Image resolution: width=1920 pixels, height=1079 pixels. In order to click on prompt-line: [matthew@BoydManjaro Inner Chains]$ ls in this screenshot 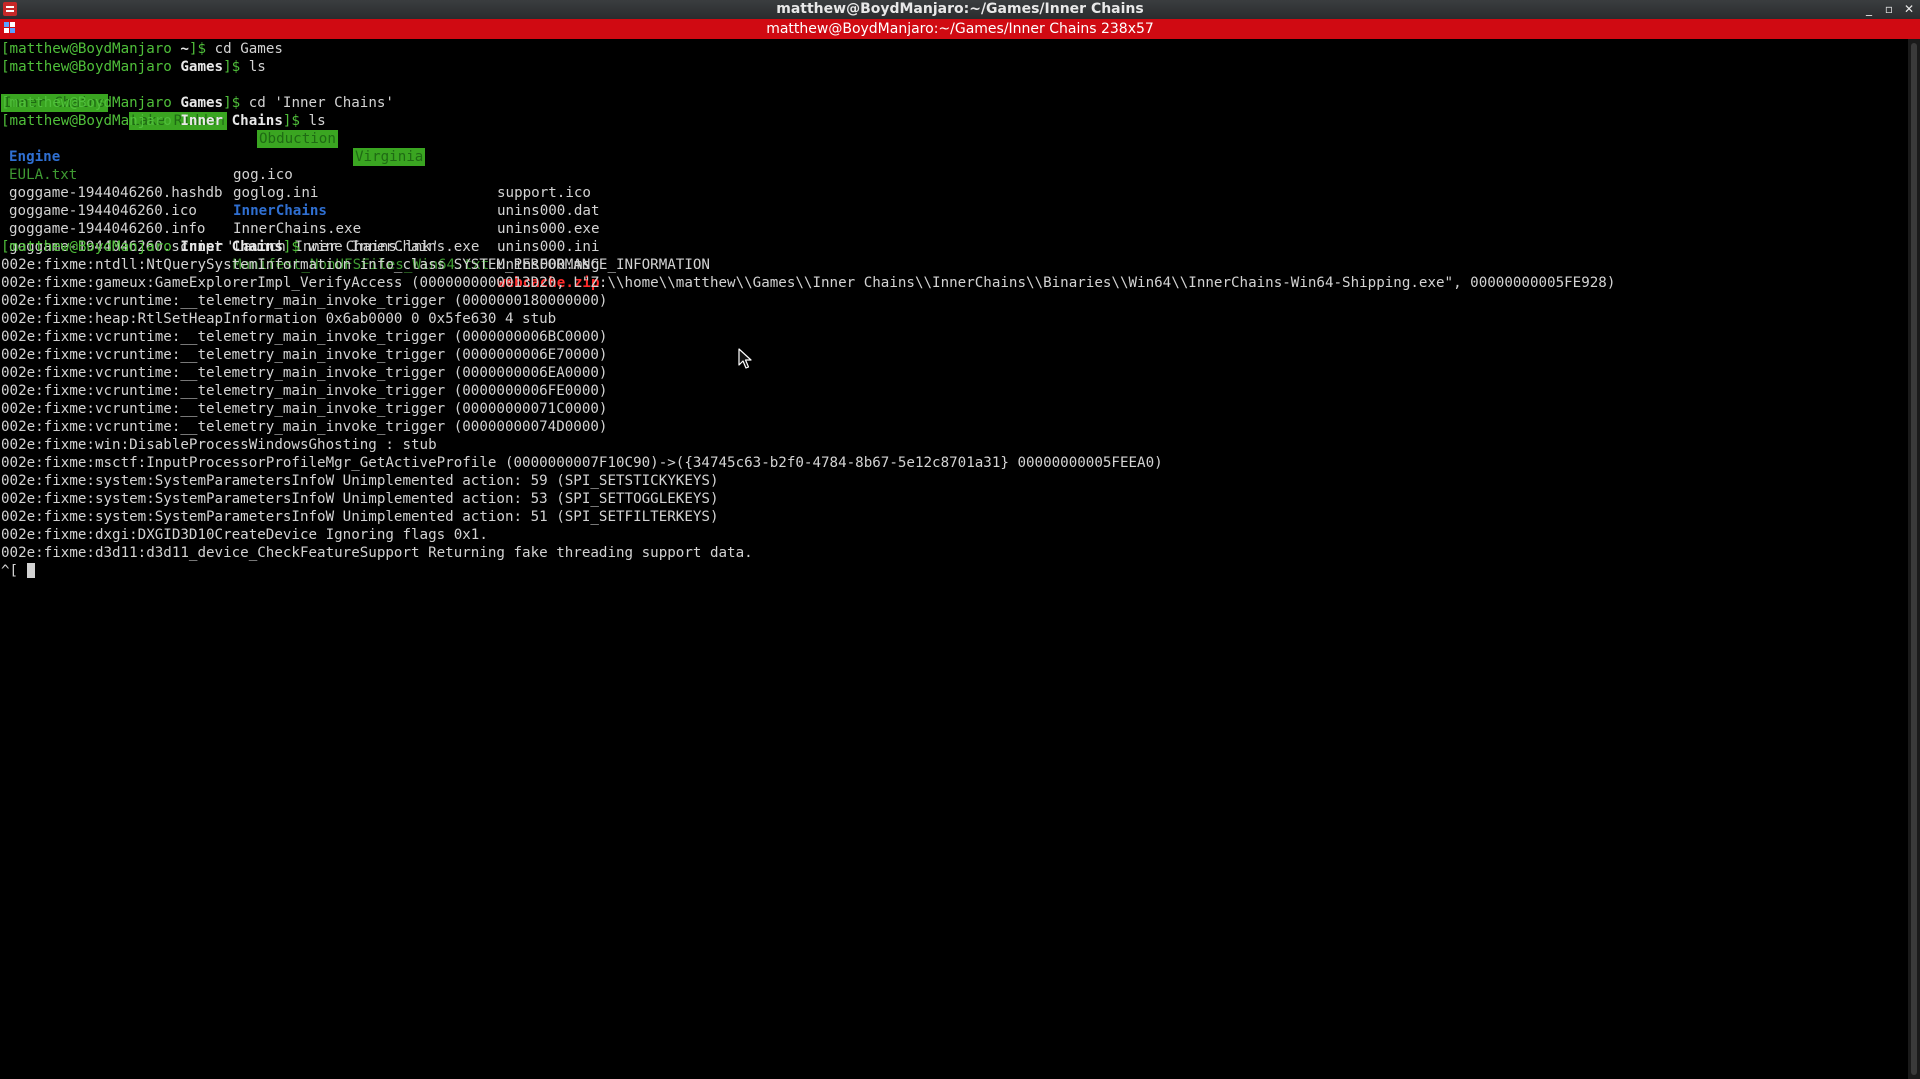, I will do `click(163, 121)`.